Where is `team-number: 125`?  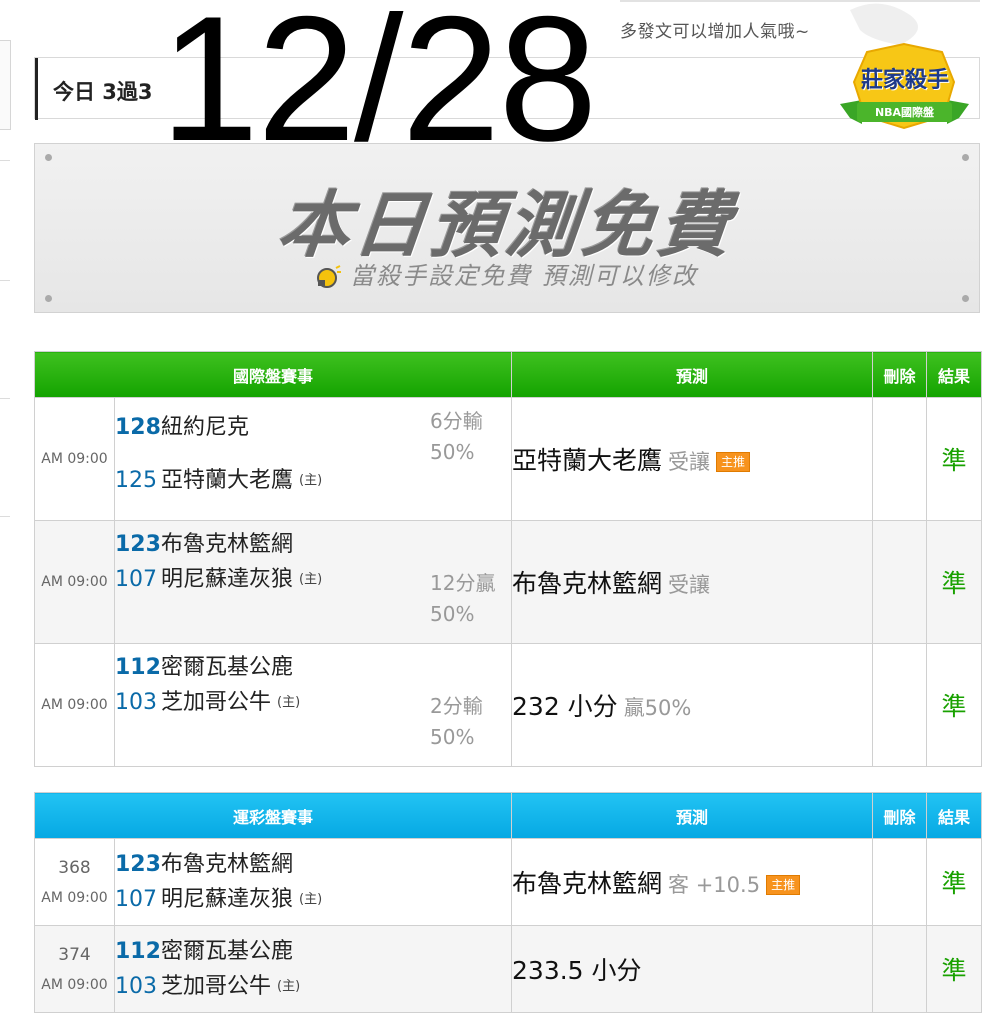 team-number: 125 is located at coordinates (136, 480).